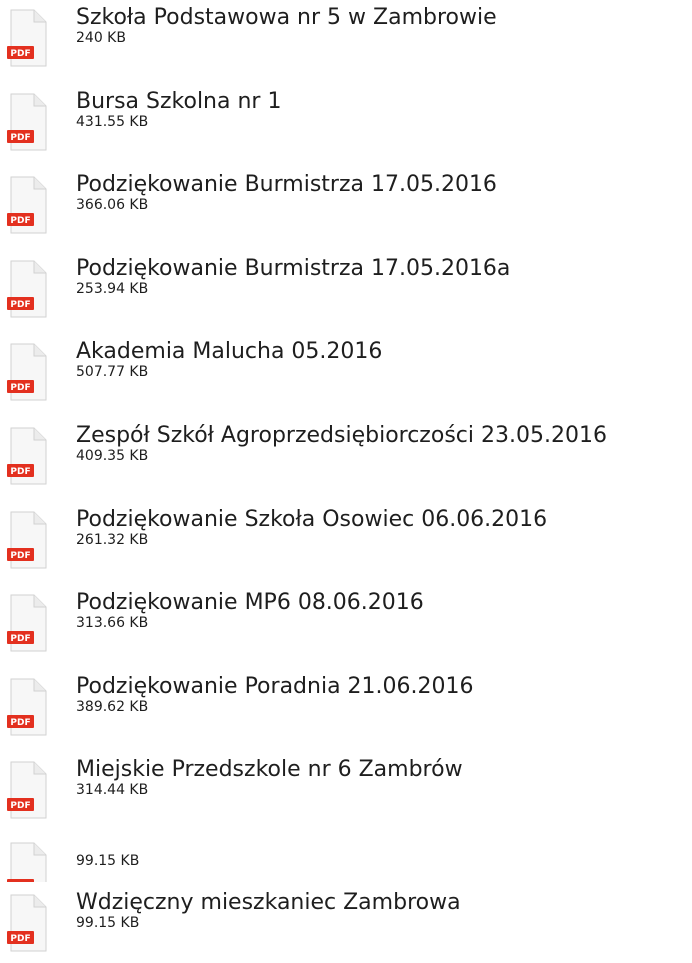 The width and height of the screenshot is (692, 963). Describe the element at coordinates (101, 38) in the screenshot. I see `file-size: 240 KB` at that location.